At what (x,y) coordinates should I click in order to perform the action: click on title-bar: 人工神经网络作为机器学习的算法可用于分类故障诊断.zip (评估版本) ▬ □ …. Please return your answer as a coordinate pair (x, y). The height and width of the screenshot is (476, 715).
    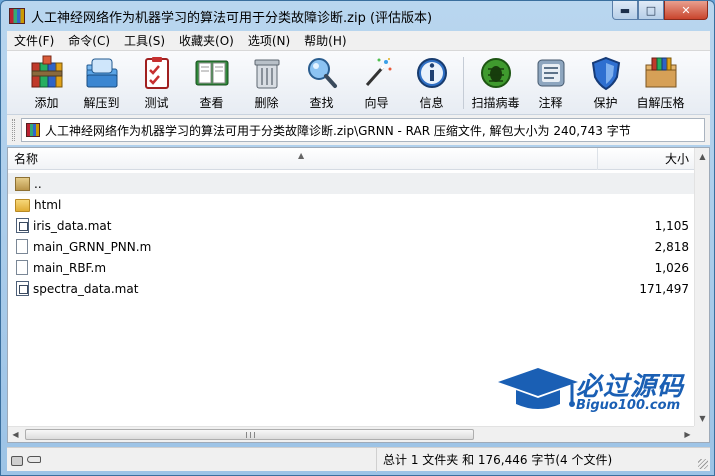
    Looking at the image, I should click on (357, 16).